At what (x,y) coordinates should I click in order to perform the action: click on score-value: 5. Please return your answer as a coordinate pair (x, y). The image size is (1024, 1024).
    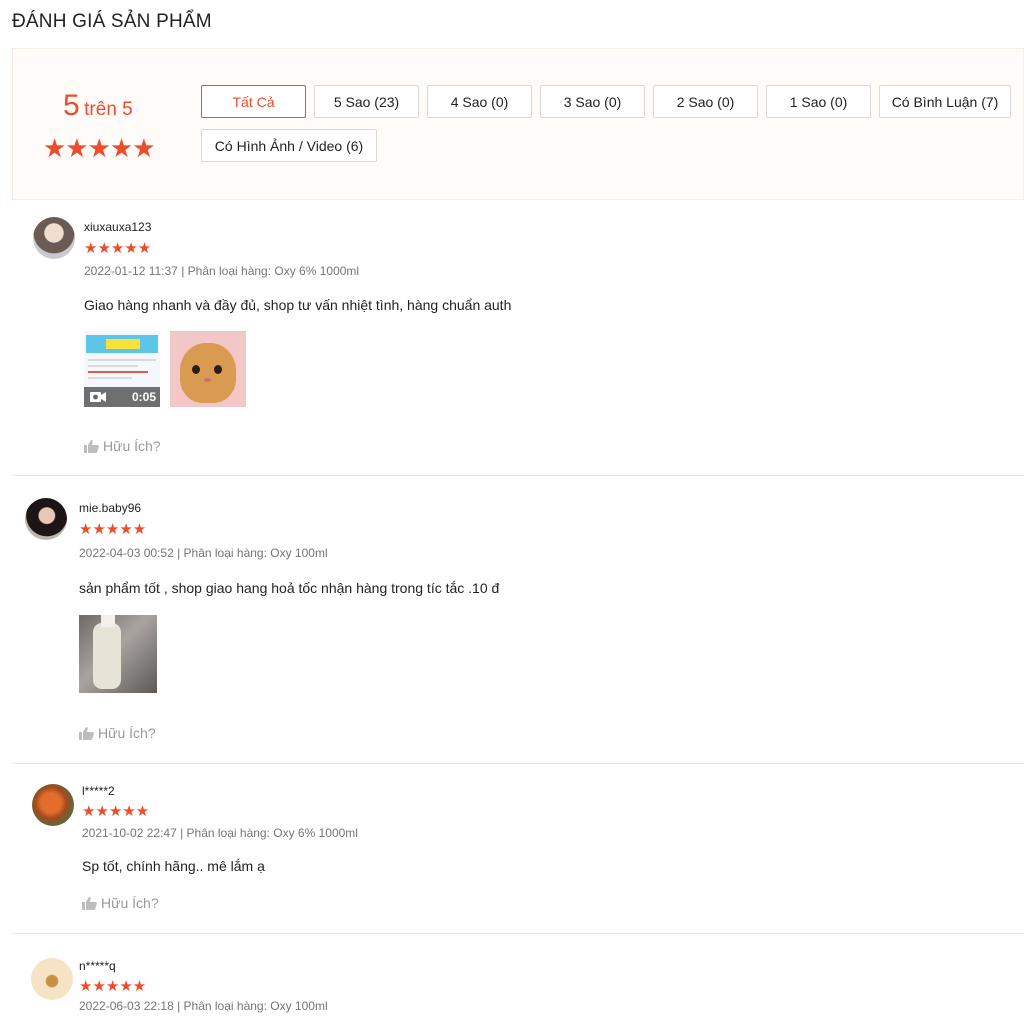
    Looking at the image, I should click on (71, 105).